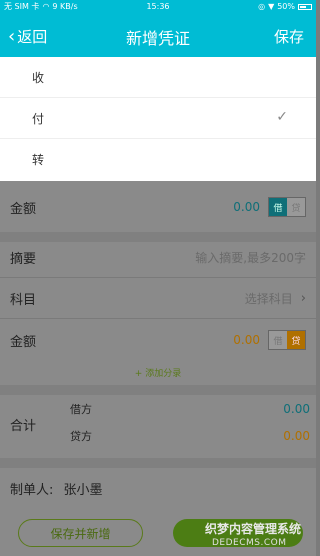  I want to click on page-title: 新增凭证, so click(157, 38).